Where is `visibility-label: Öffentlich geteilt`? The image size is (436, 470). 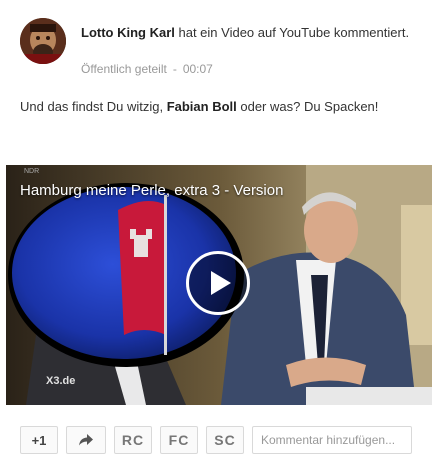
visibility-label: Öffentlich geteilt is located at coordinates (124, 69).